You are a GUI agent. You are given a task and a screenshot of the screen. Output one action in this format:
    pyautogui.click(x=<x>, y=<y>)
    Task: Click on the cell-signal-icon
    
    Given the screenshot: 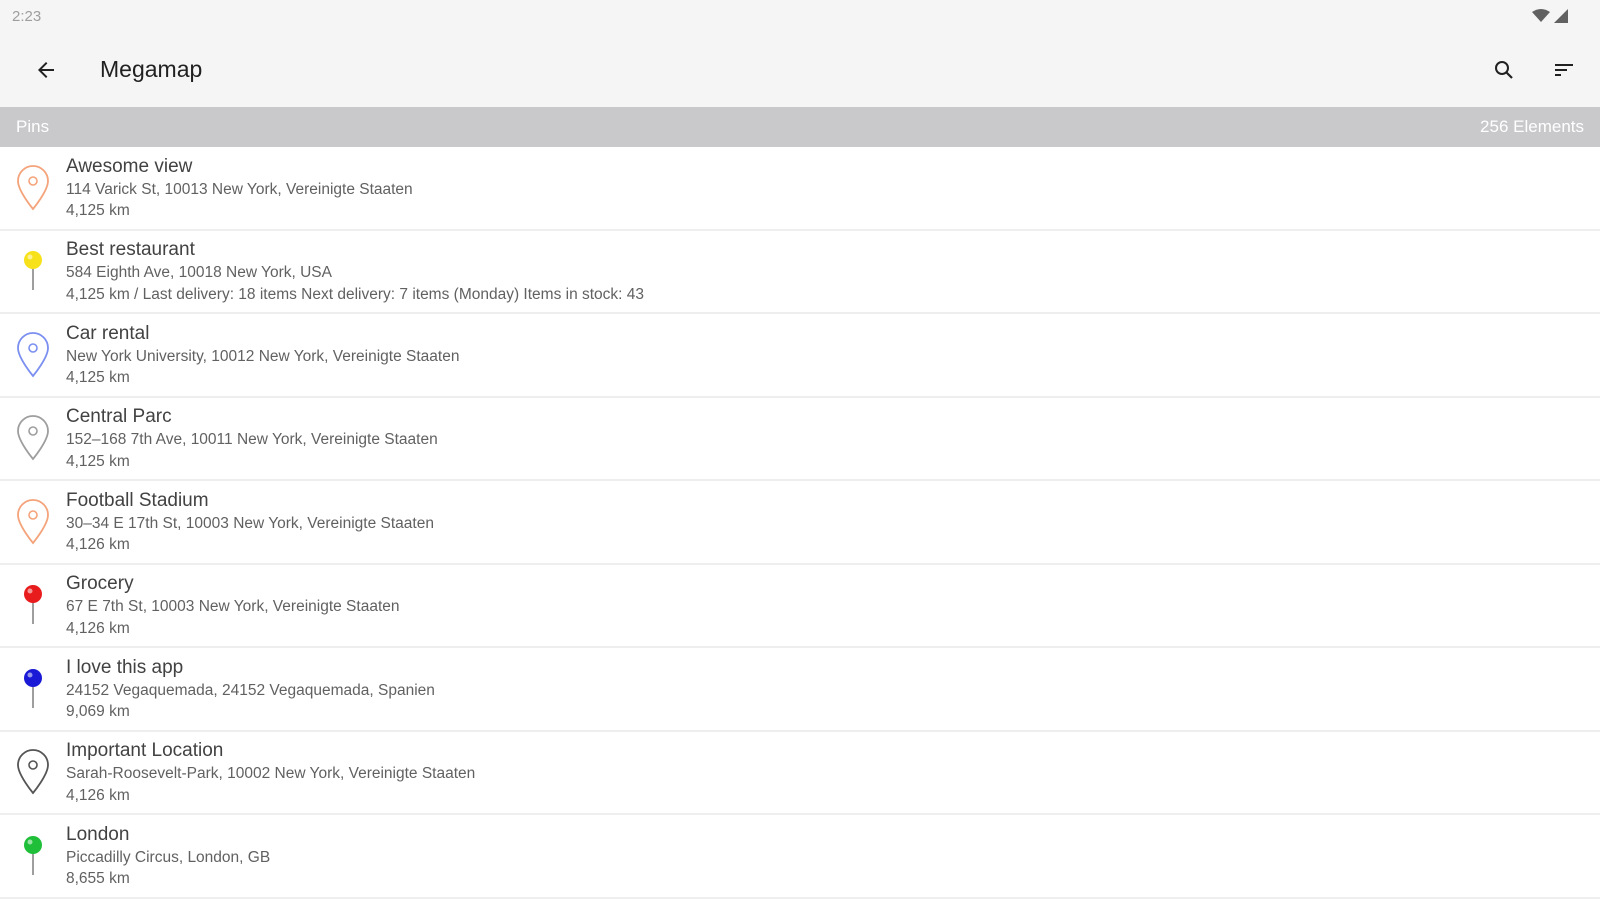 What is the action you would take?
    pyautogui.click(x=1561, y=16)
    